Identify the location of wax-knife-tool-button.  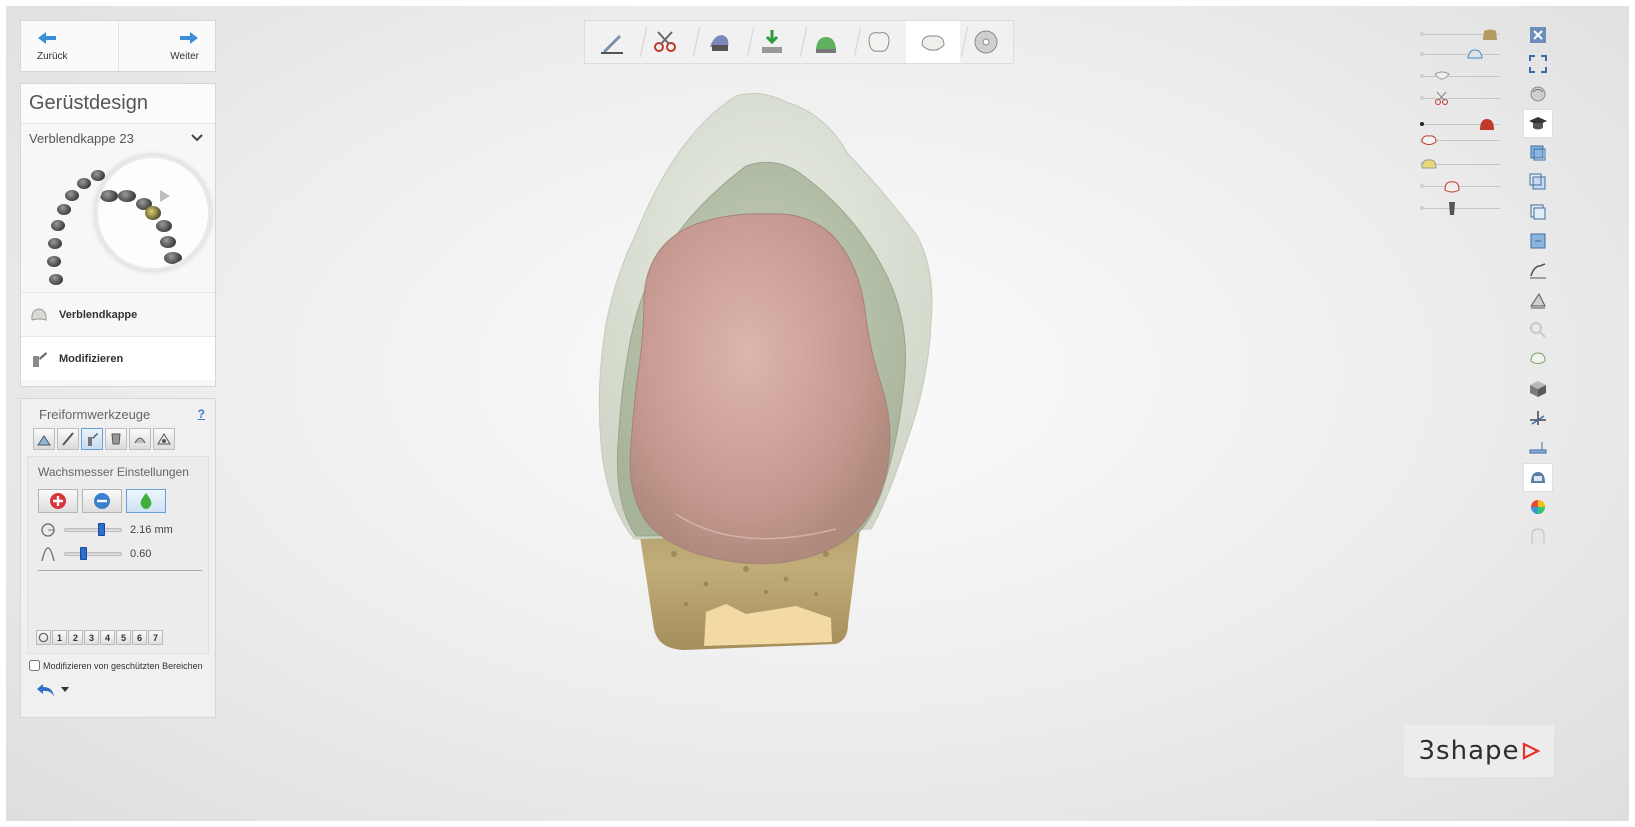
(92, 439).